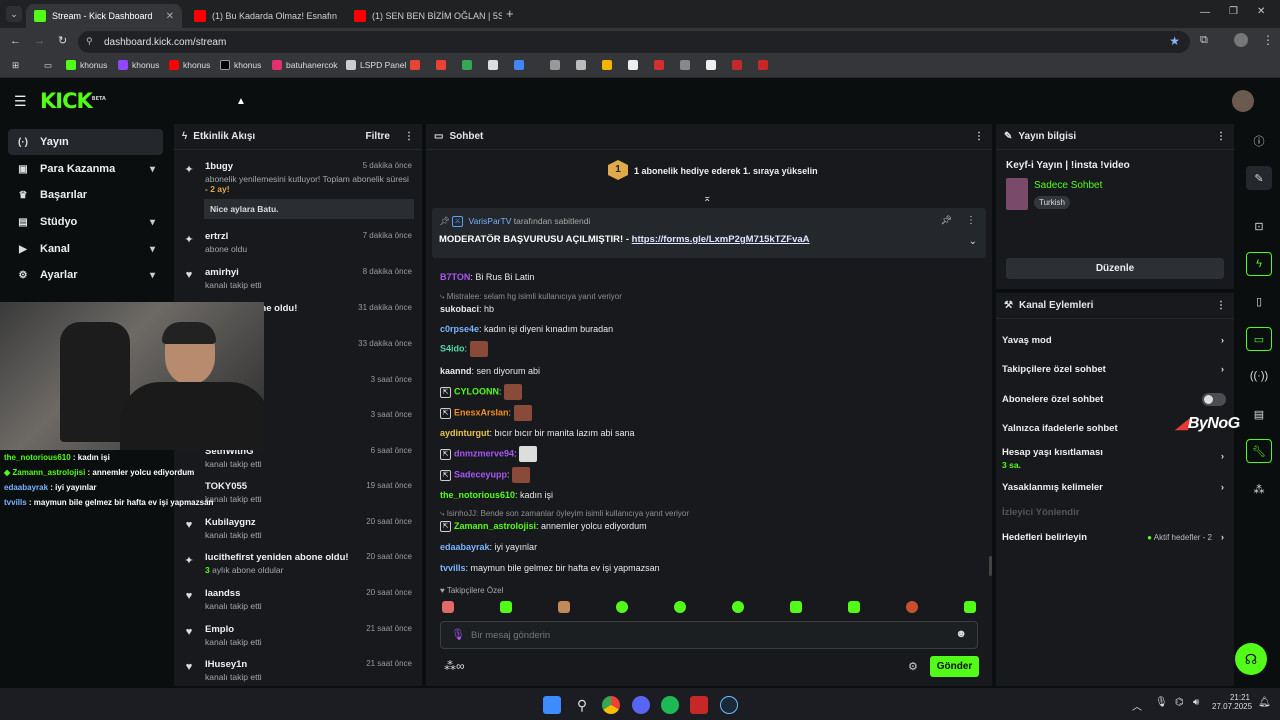 The image size is (1280, 720). I want to click on info-icon: ⓘ, so click(1259, 141).